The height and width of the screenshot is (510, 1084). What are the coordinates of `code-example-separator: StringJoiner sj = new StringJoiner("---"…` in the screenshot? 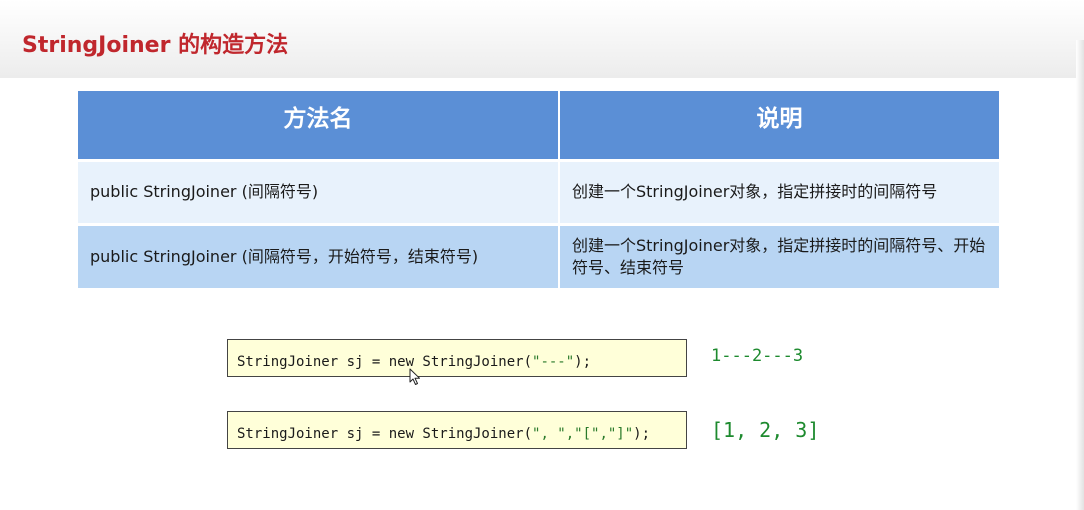 It's located at (457, 358).